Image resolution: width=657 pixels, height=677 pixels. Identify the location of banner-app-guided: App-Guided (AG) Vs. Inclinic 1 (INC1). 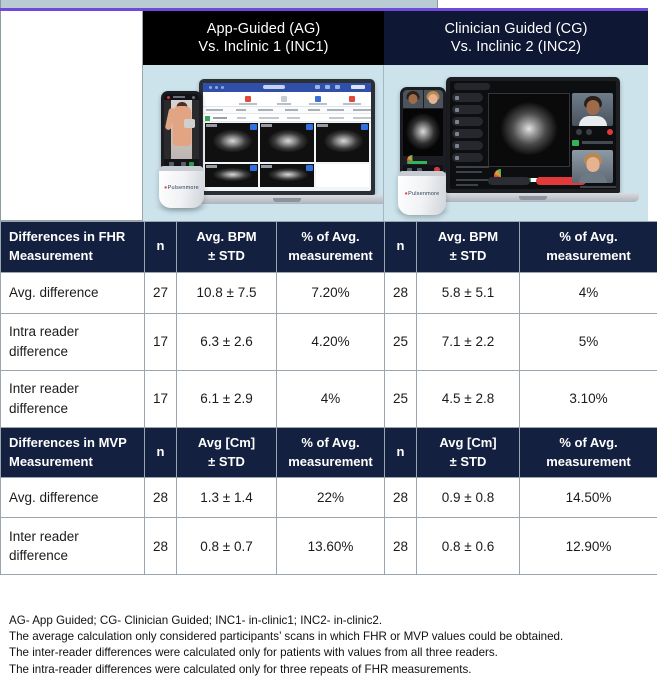
(263, 38).